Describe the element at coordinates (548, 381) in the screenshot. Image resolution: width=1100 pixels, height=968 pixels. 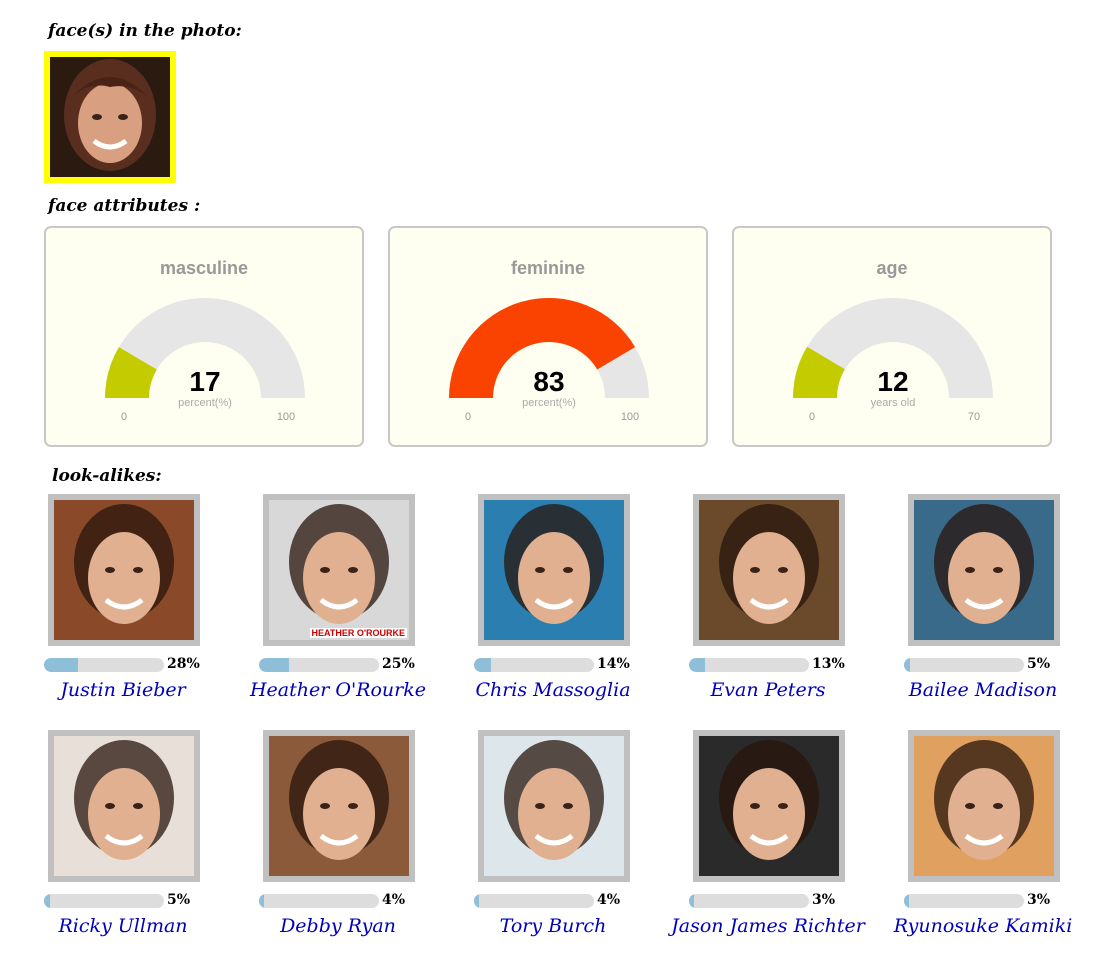
I see `gauge-value: 83` at that location.